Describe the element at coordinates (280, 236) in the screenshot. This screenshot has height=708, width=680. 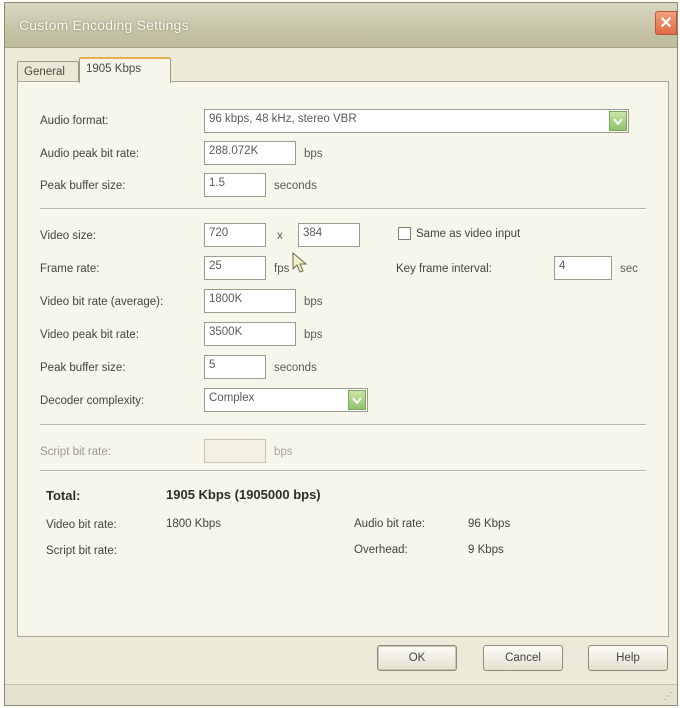
I see `video-size-separator: x` at that location.